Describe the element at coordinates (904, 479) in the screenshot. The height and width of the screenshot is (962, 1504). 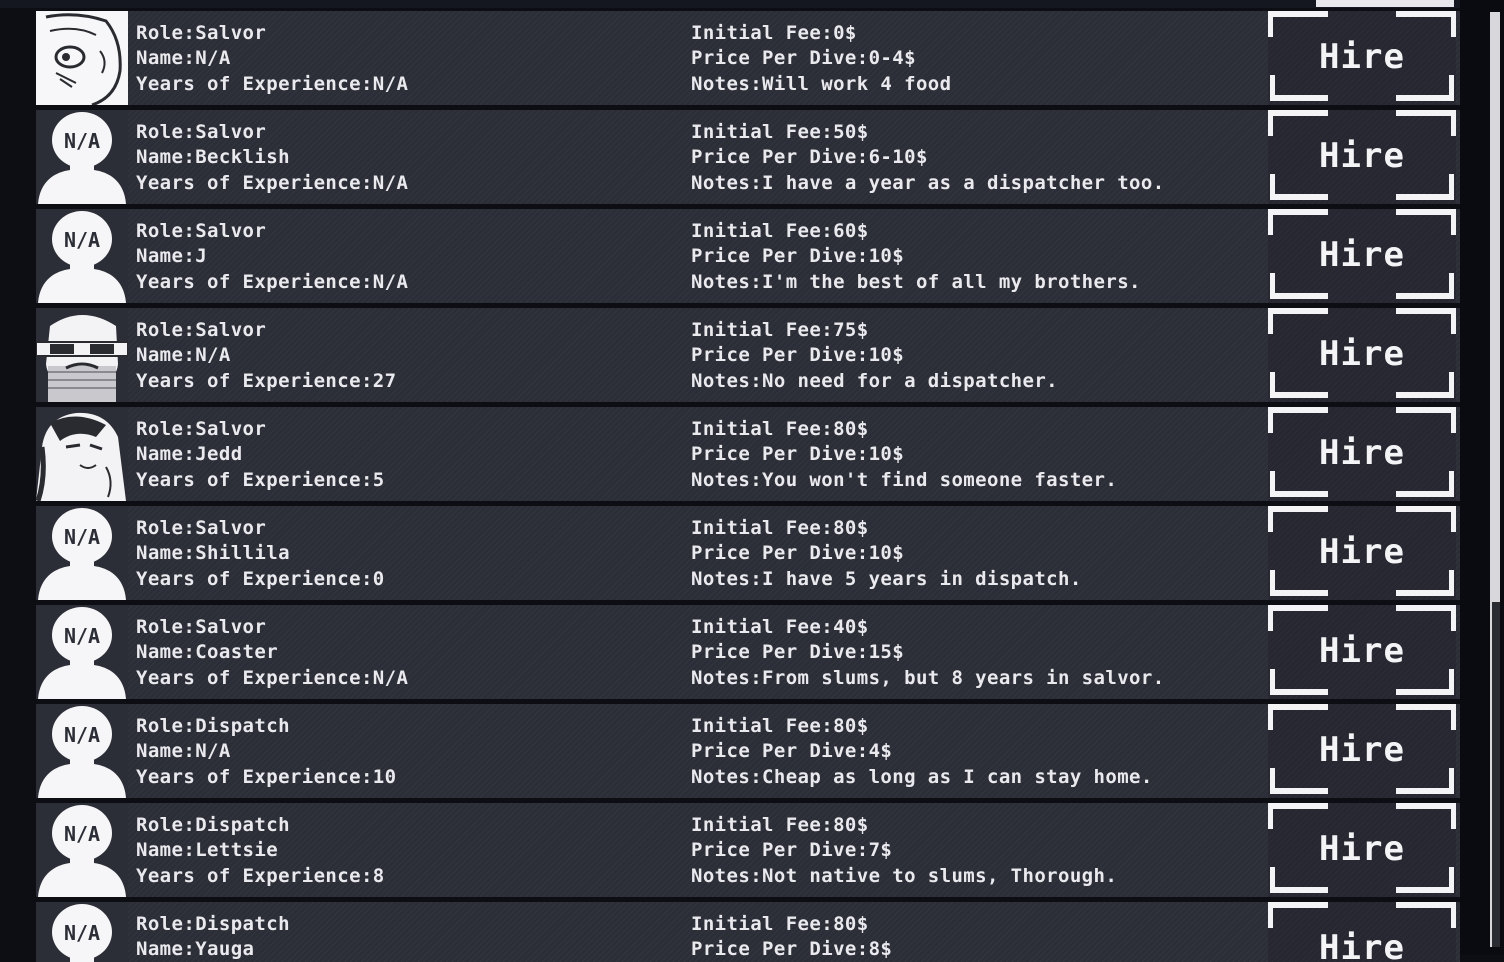
I see `notes-text: Notes:You won't find someone faster.` at that location.